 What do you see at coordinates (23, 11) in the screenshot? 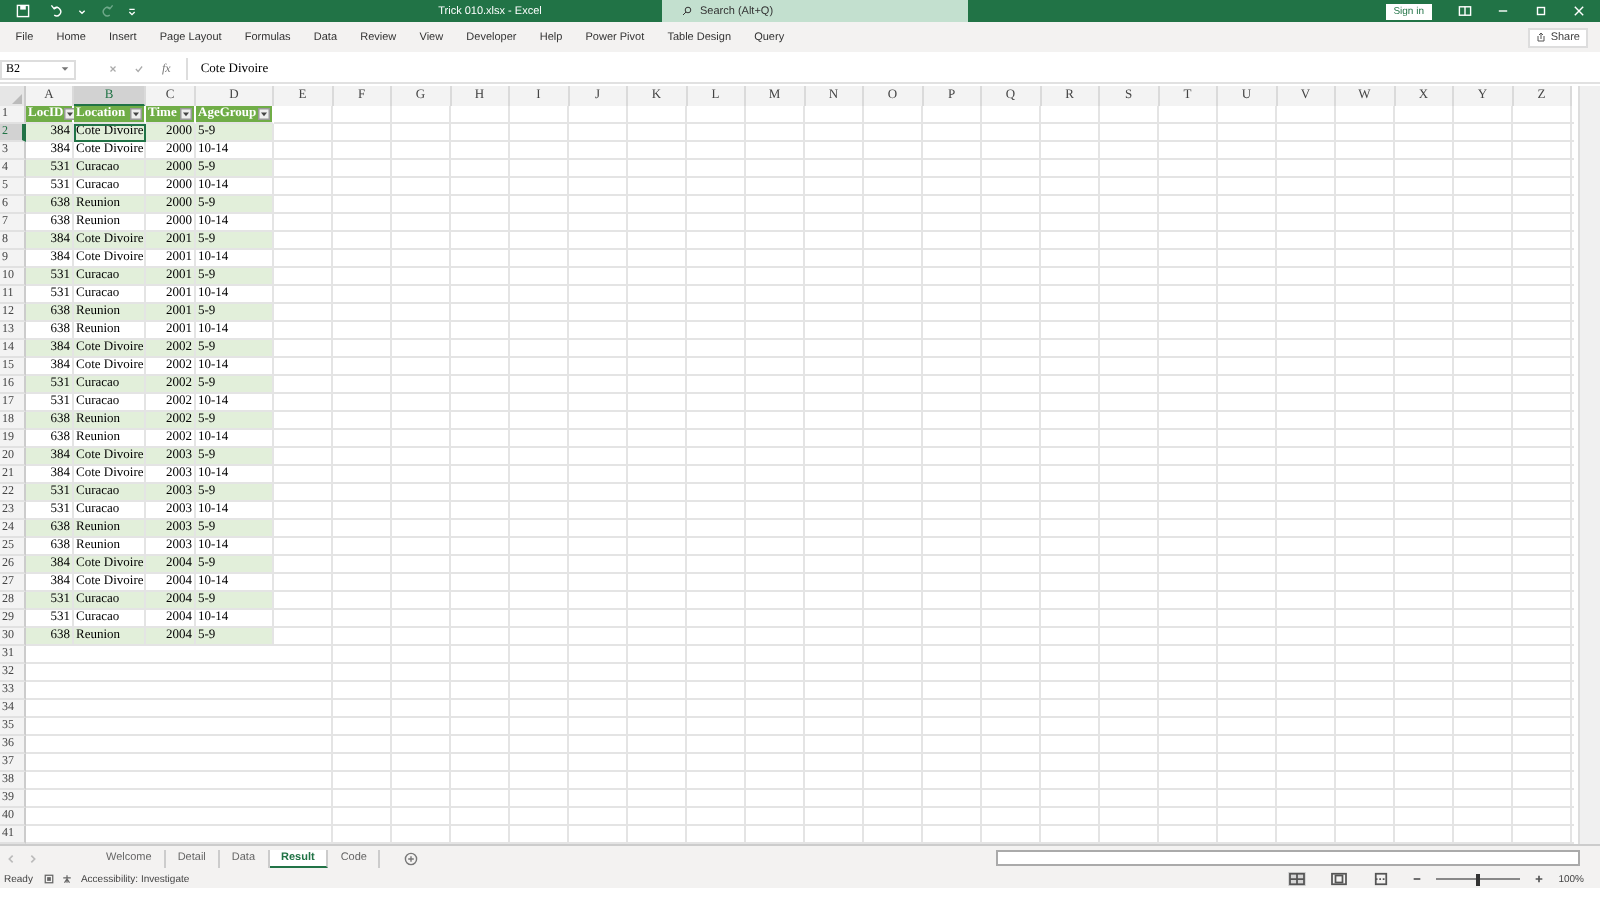
I see `save-icon` at bounding box center [23, 11].